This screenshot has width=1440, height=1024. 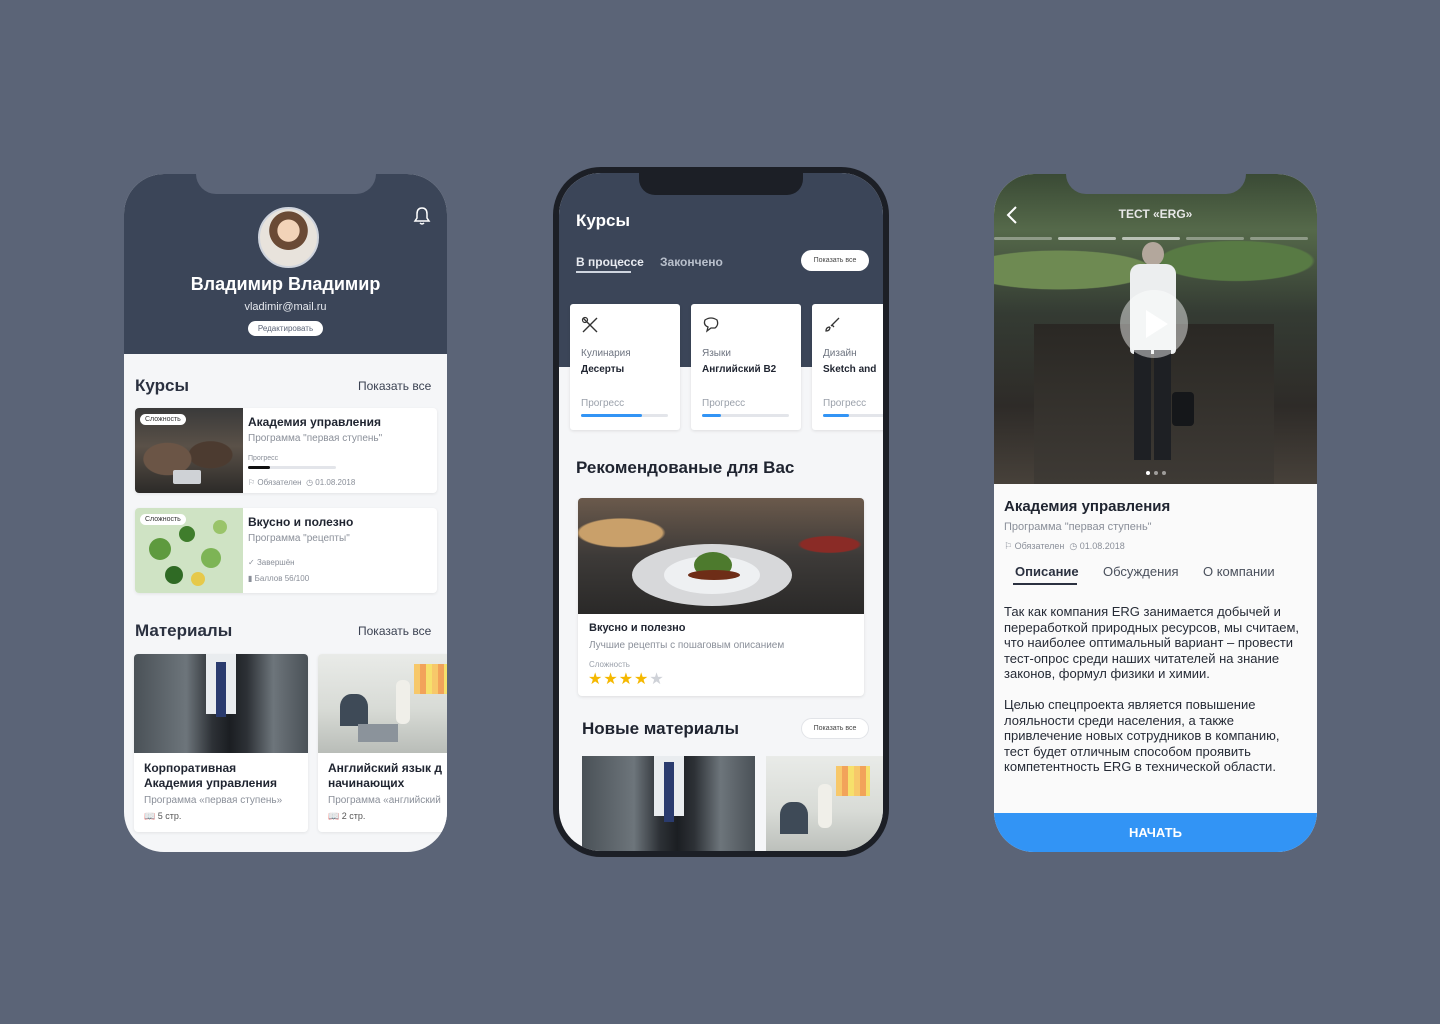 I want to click on laptop-shape, so click(x=187, y=477).